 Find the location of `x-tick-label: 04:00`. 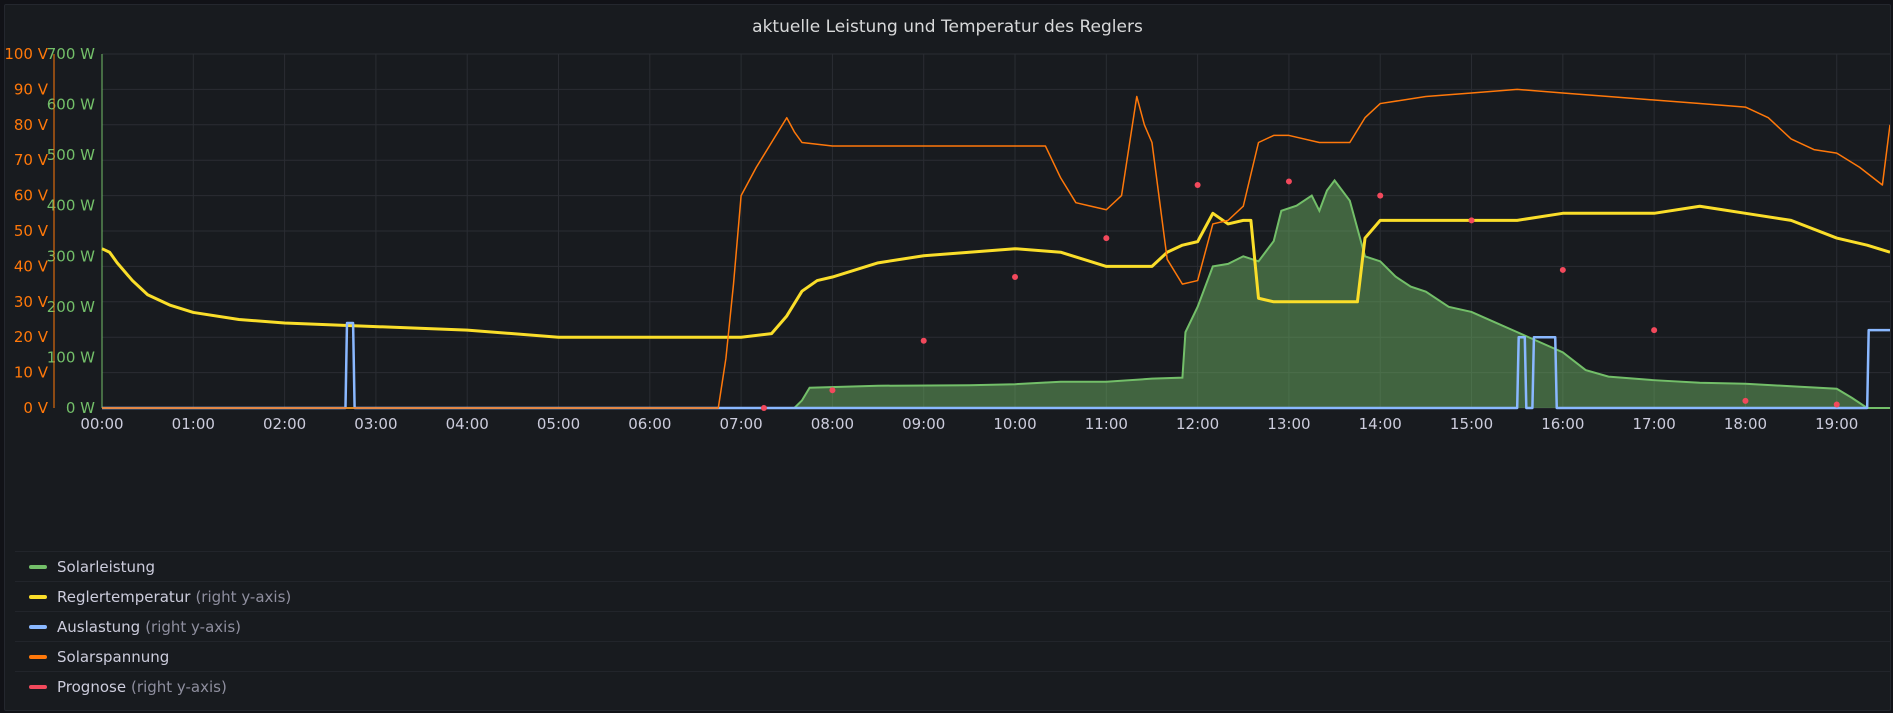

x-tick-label: 04:00 is located at coordinates (467, 424).